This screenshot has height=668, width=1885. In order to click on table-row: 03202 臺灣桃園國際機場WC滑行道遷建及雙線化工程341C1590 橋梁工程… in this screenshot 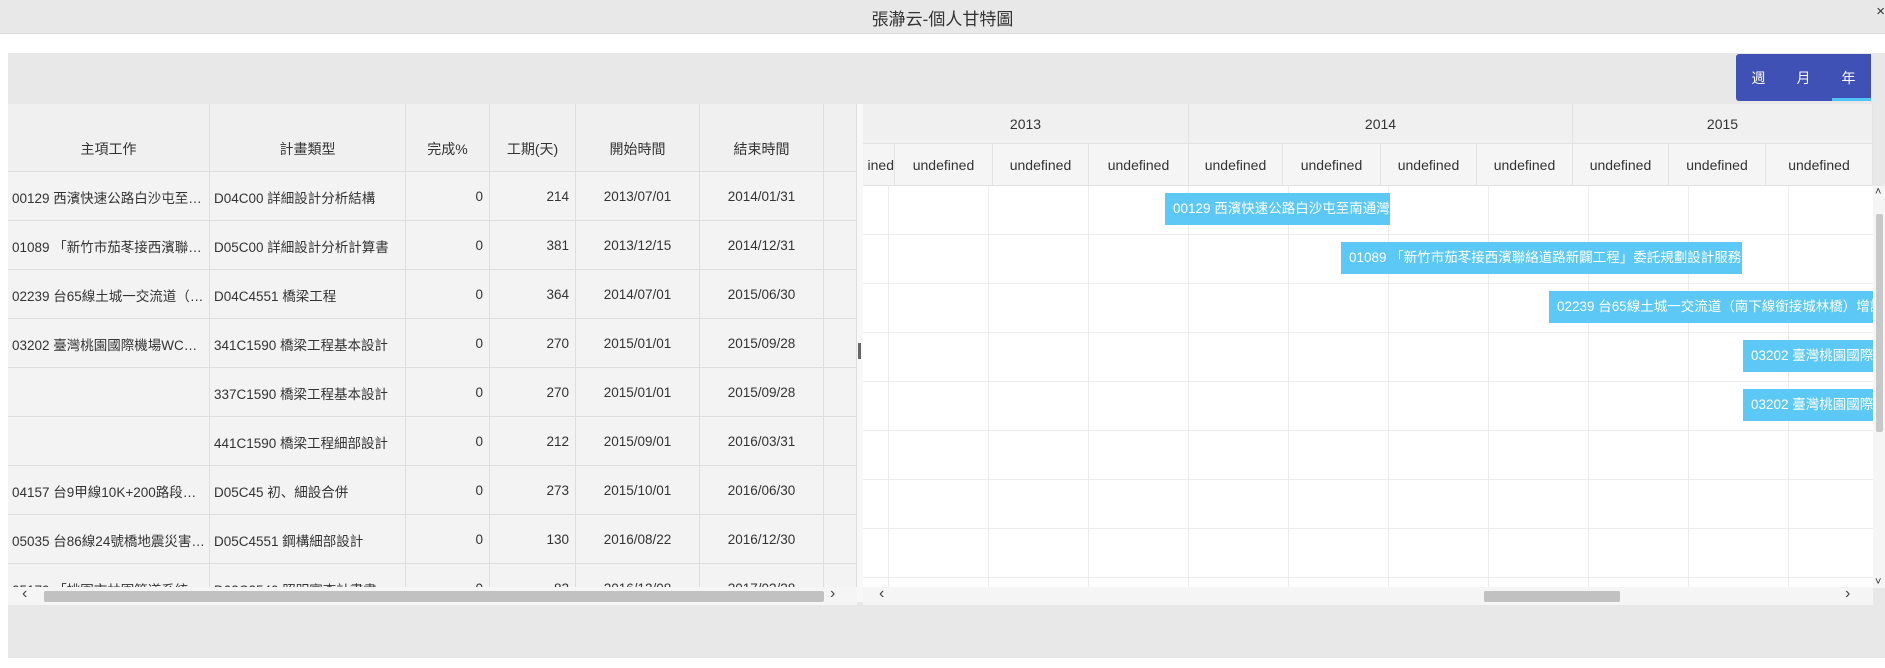, I will do `click(432, 343)`.